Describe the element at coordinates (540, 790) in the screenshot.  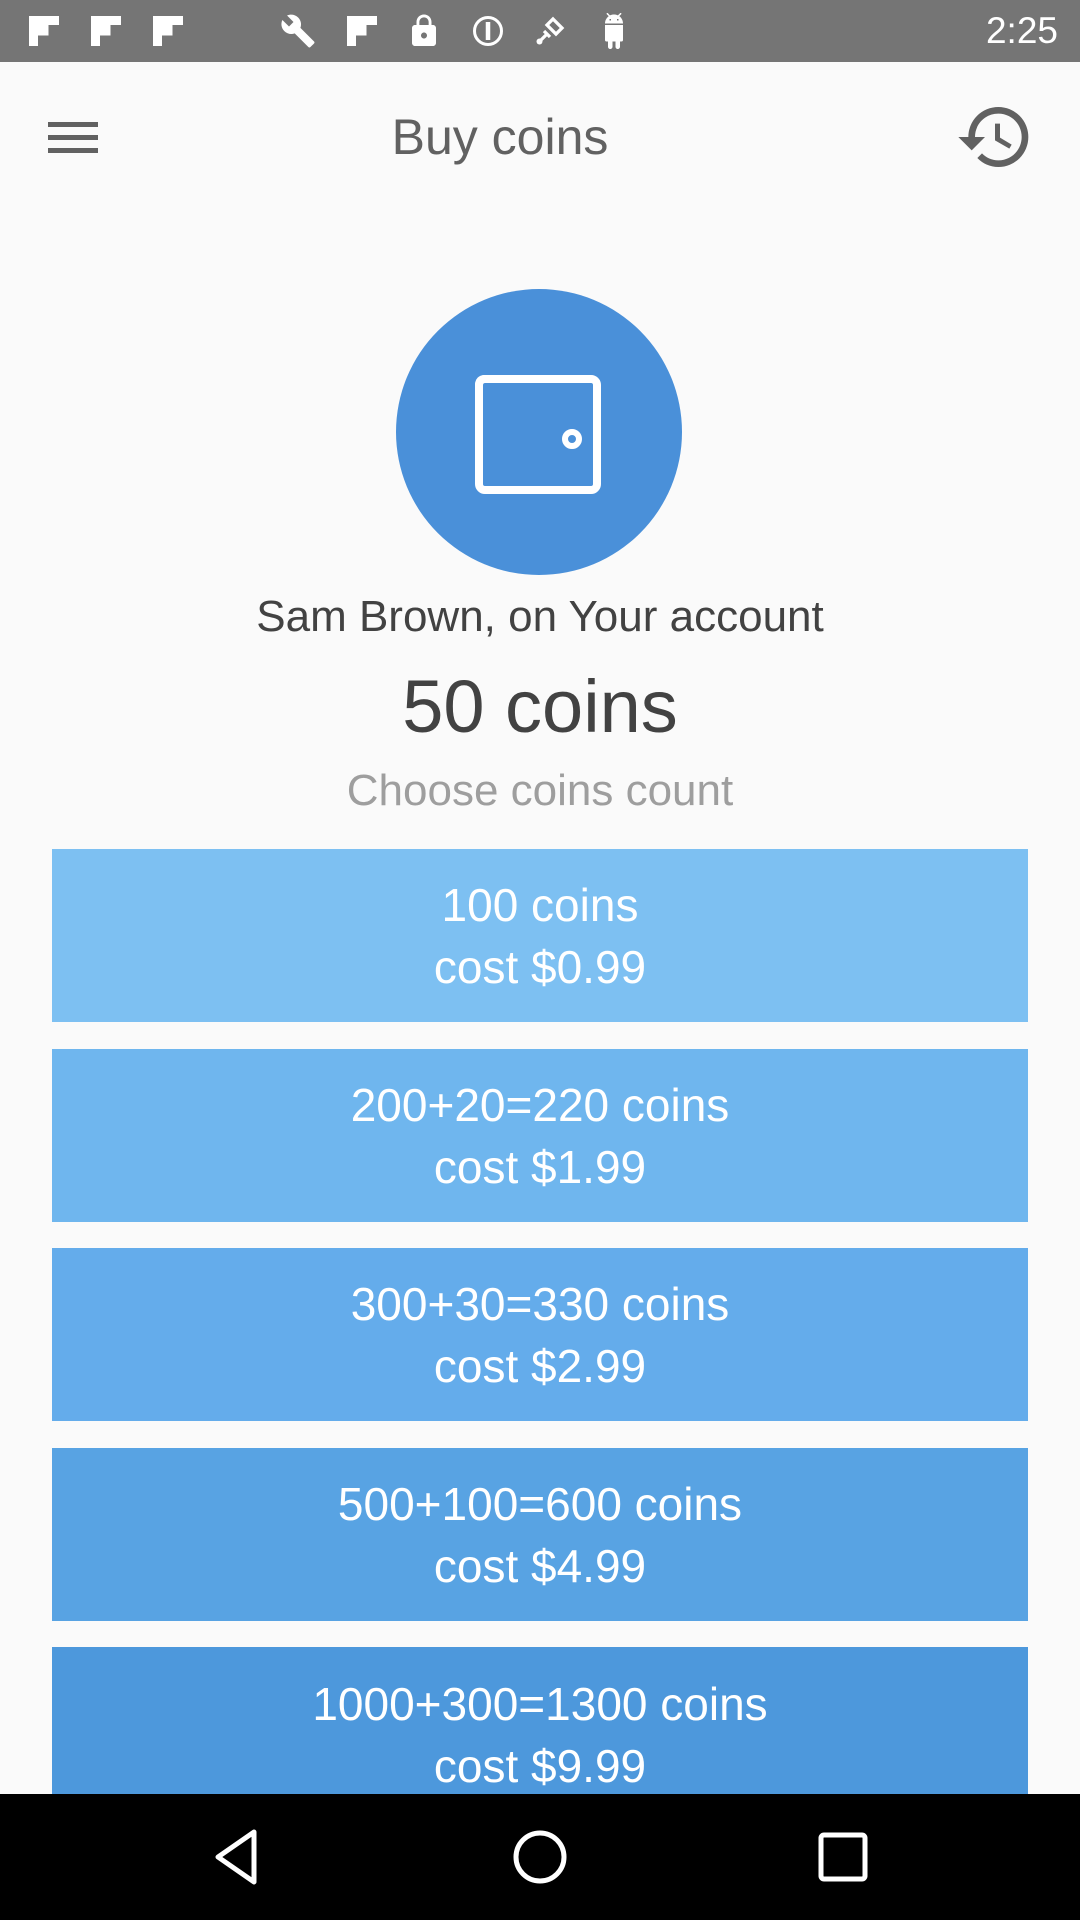
I see `choose-coins-label: Choose coins count` at that location.